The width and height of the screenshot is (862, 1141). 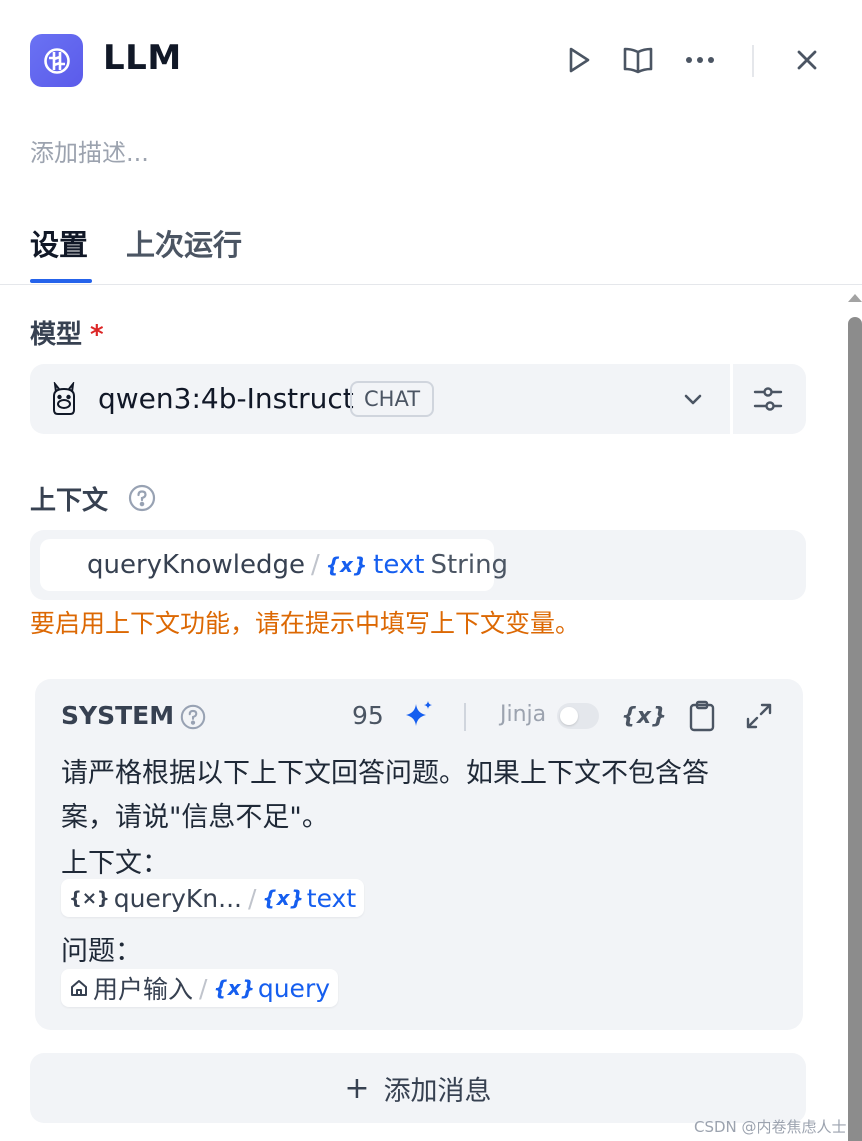 What do you see at coordinates (392, 399) in the screenshot?
I see `model-mode-badge: CHAT` at bounding box center [392, 399].